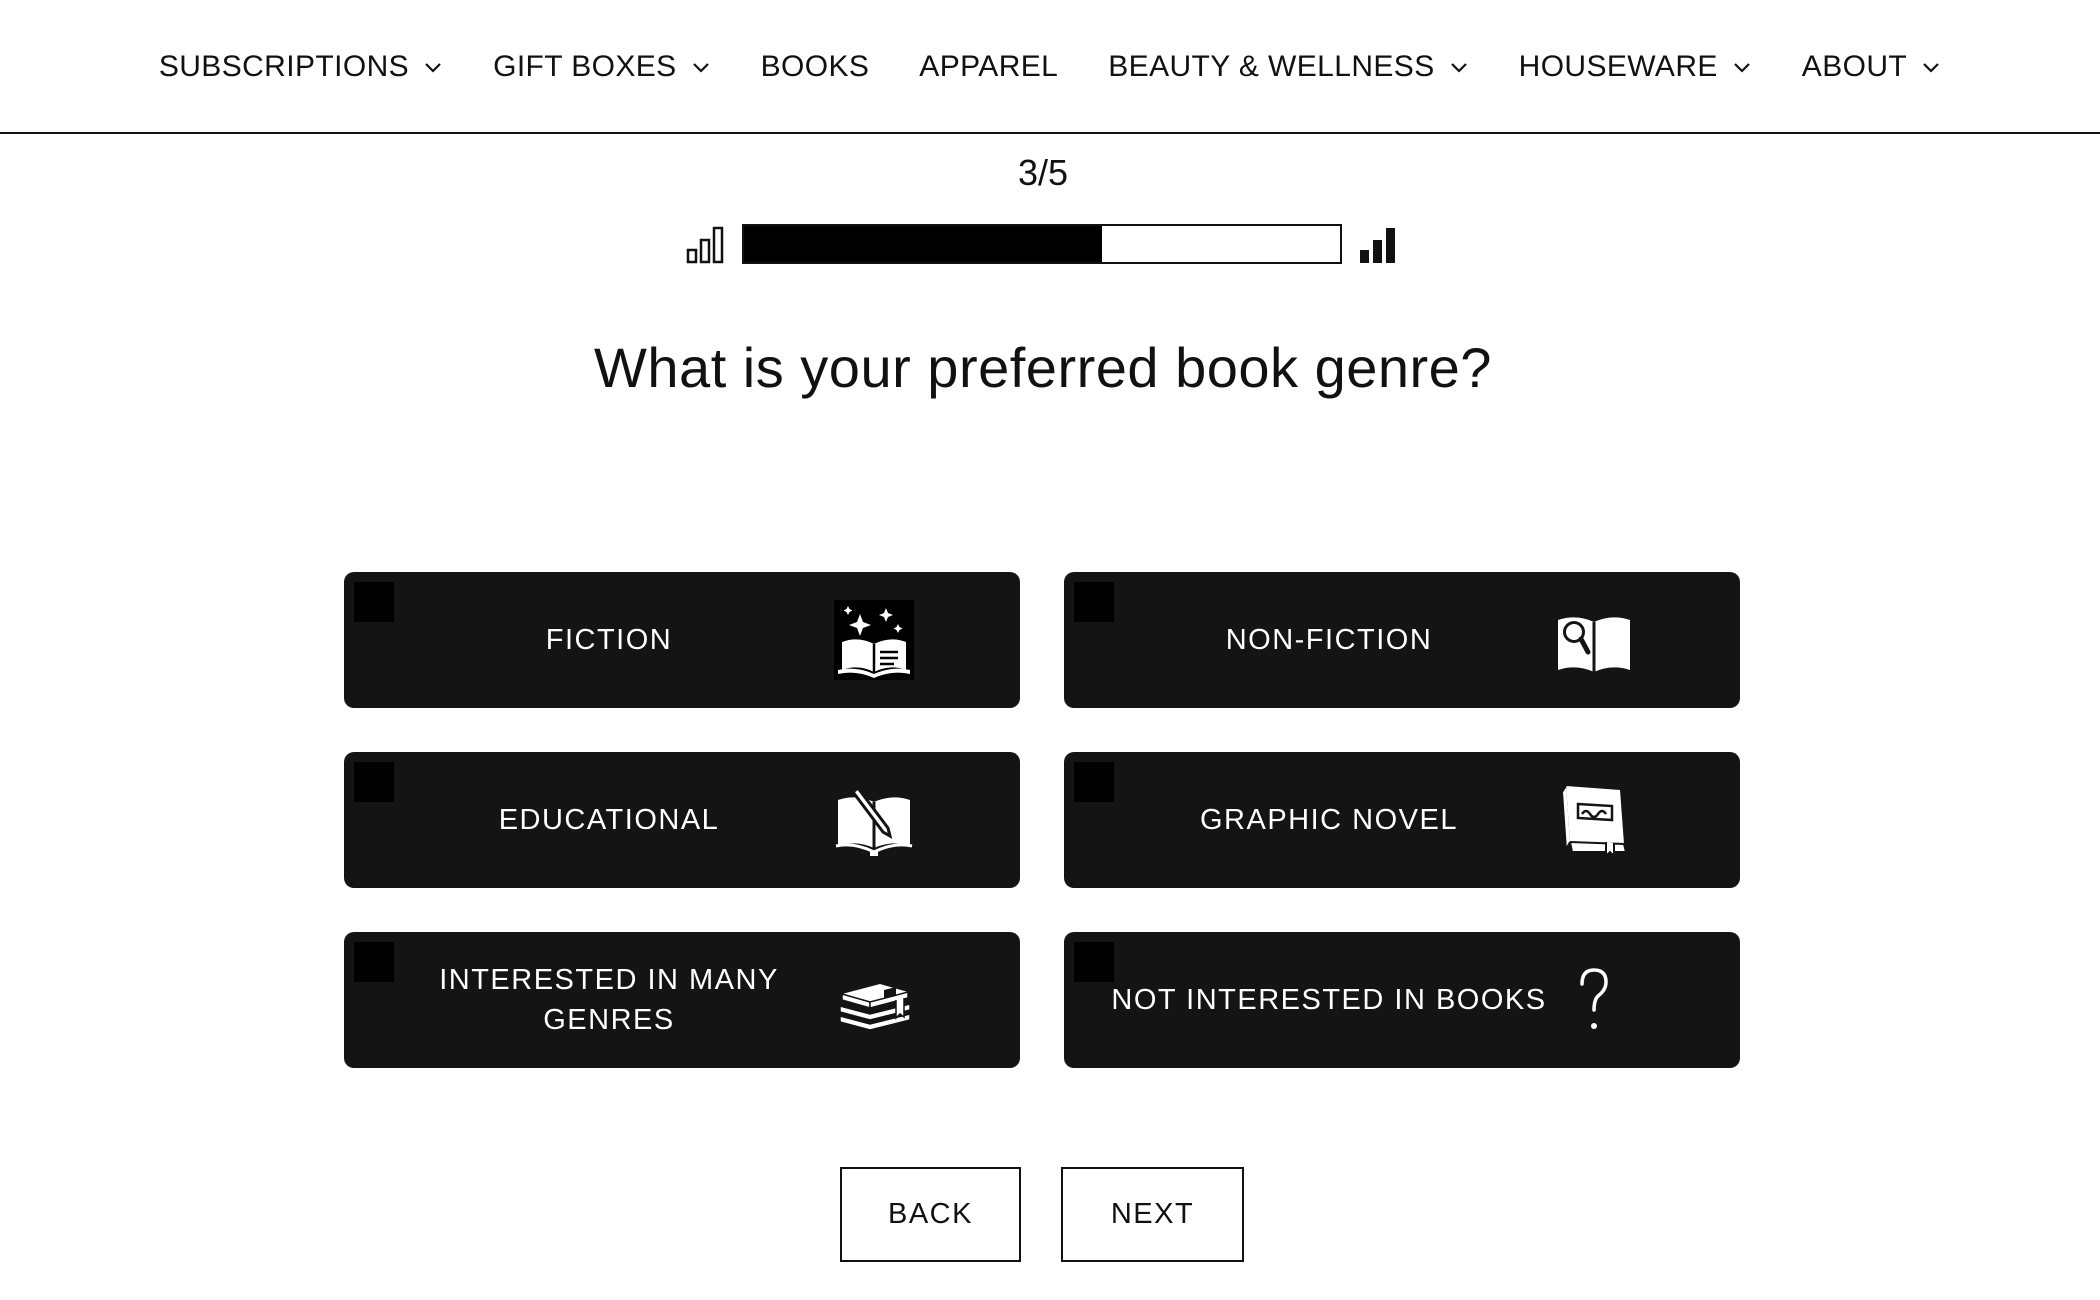  I want to click on step-counter: 3/5, so click(1043, 172).